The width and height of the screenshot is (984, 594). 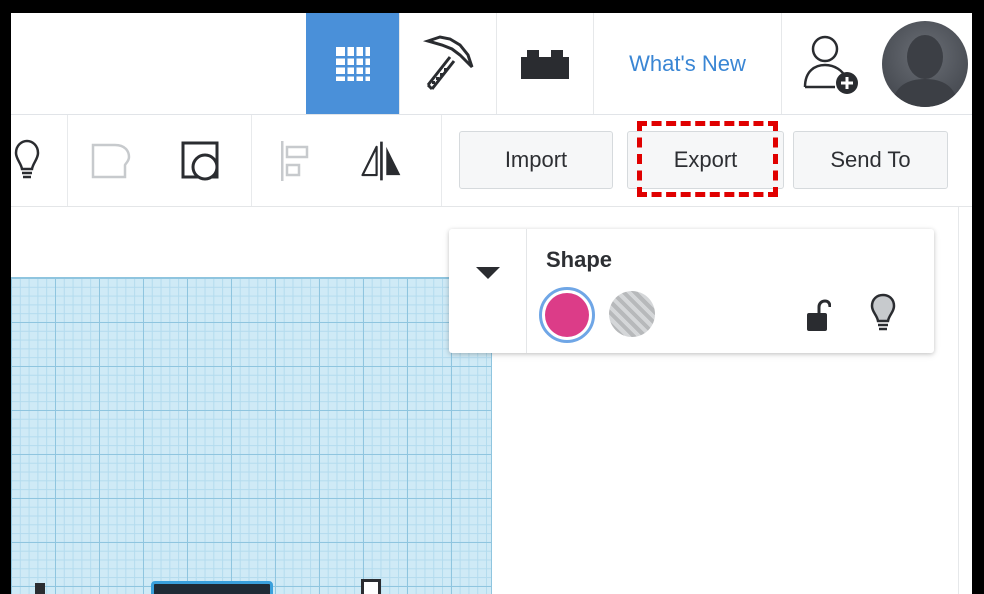 I want to click on mirror-icon, so click(x=381, y=161).